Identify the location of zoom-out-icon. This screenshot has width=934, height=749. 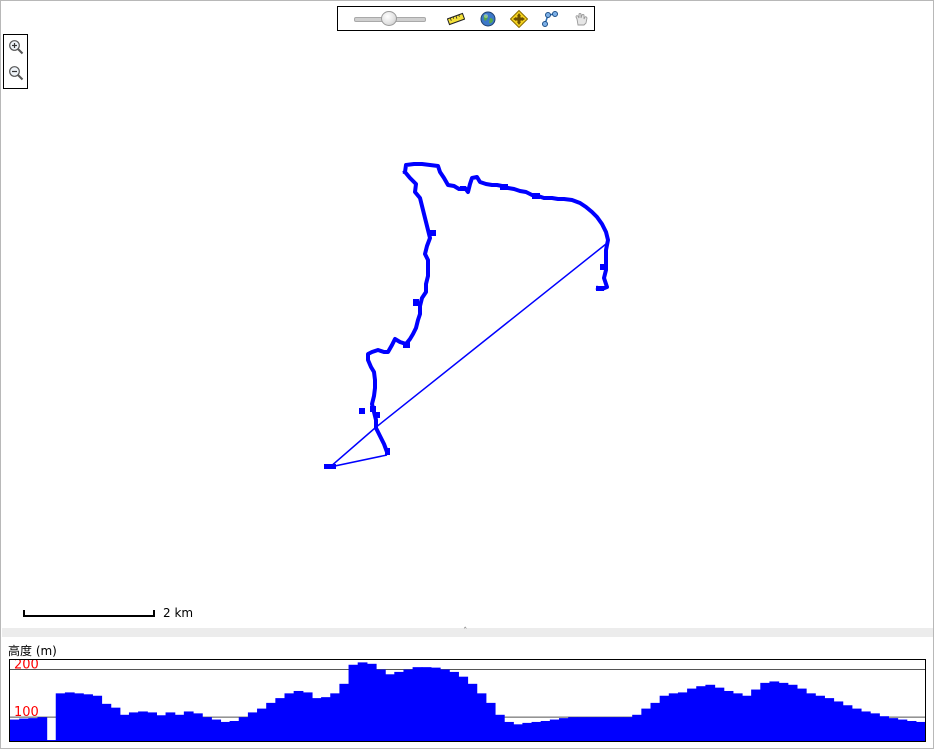
(16, 73).